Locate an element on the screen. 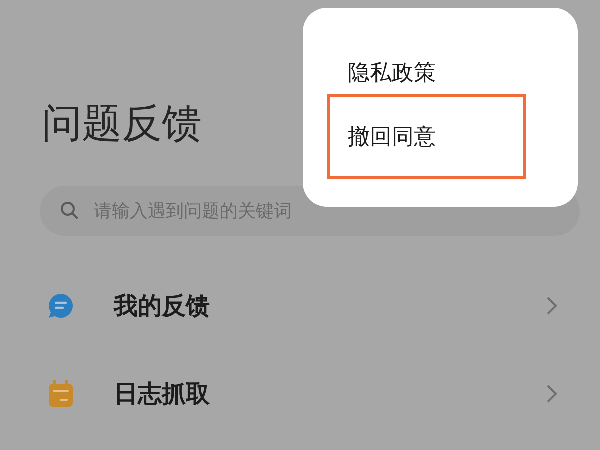 Image resolution: width=600 pixels, height=450 pixels. chat-icon is located at coordinates (61, 306).